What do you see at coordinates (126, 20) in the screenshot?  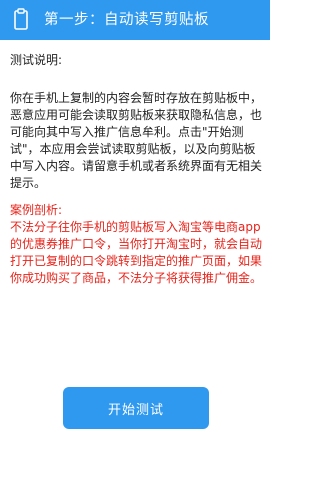 I see `page-title: 第一步：自动读写剪贴板` at bounding box center [126, 20].